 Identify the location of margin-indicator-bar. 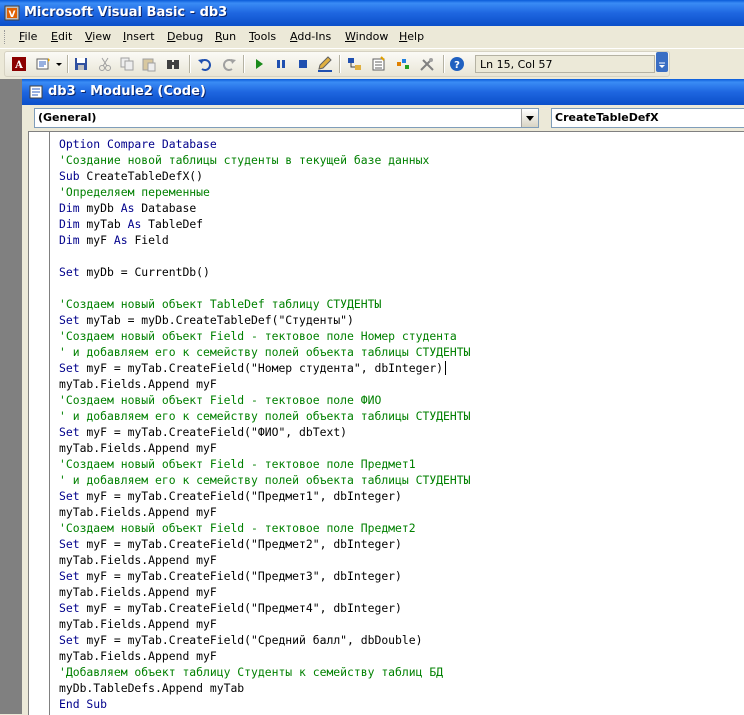
(39, 423).